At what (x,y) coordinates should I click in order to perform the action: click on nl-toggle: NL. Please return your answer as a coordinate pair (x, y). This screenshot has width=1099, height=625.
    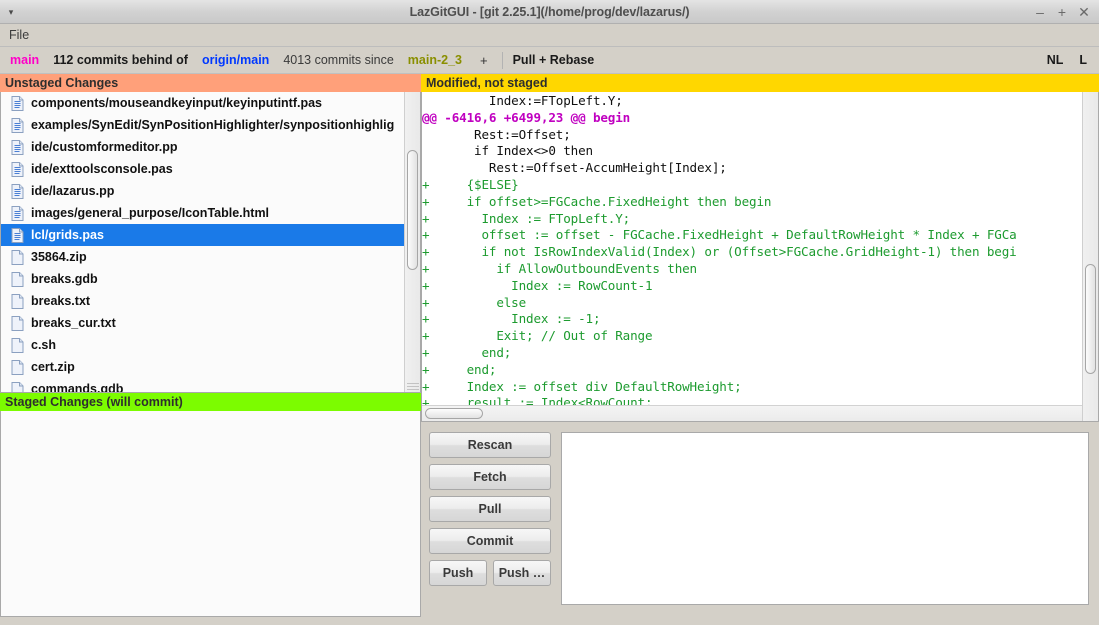
    Looking at the image, I should click on (1055, 60).